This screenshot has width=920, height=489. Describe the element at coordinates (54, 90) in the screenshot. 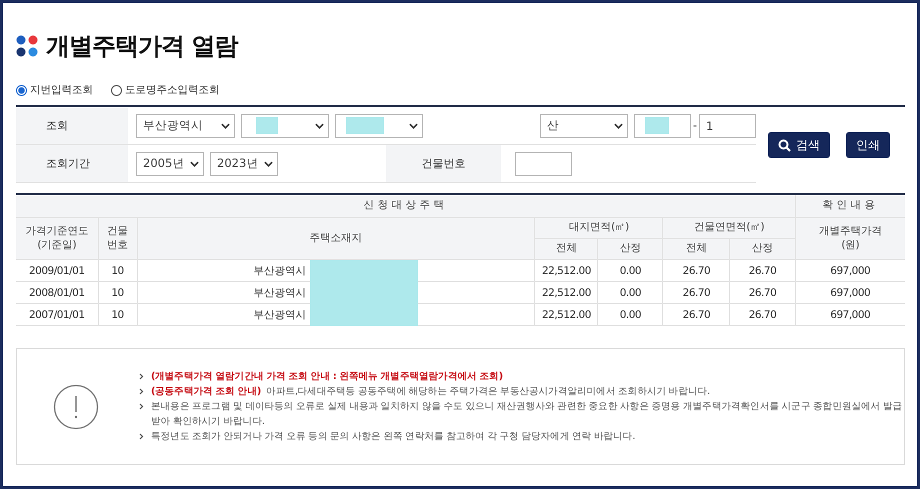

I see `search-mode-radio: 지번입력조회` at that location.